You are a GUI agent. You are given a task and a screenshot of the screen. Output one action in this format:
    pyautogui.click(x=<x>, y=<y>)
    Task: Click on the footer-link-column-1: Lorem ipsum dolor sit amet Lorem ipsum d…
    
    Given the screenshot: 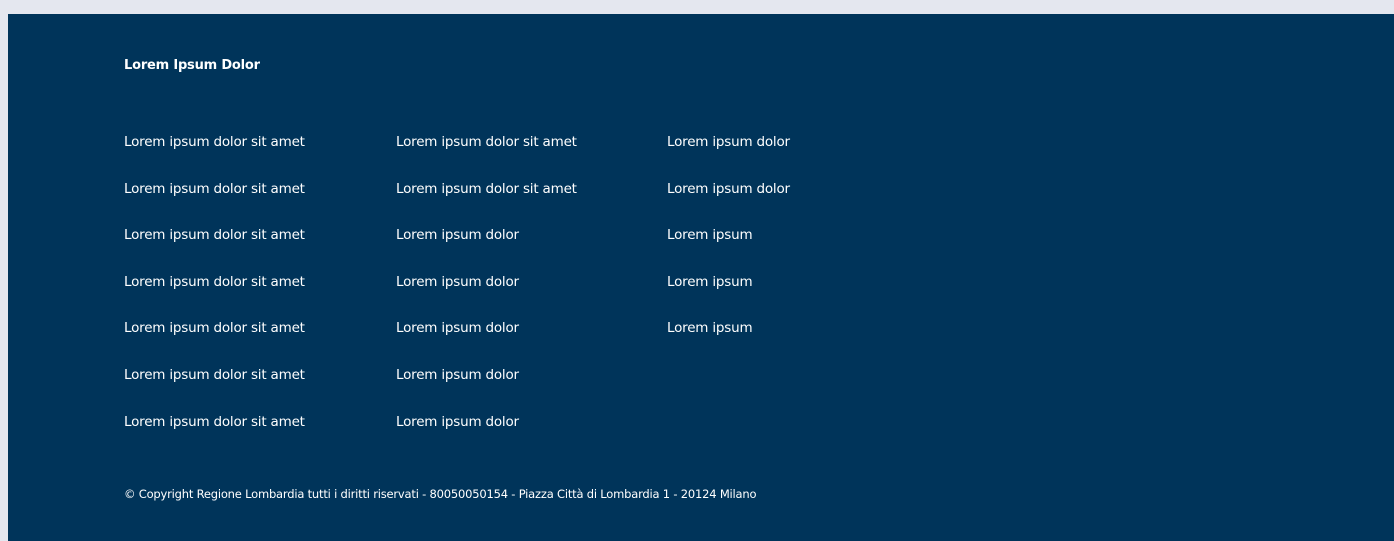 What is the action you would take?
    pyautogui.click(x=214, y=296)
    